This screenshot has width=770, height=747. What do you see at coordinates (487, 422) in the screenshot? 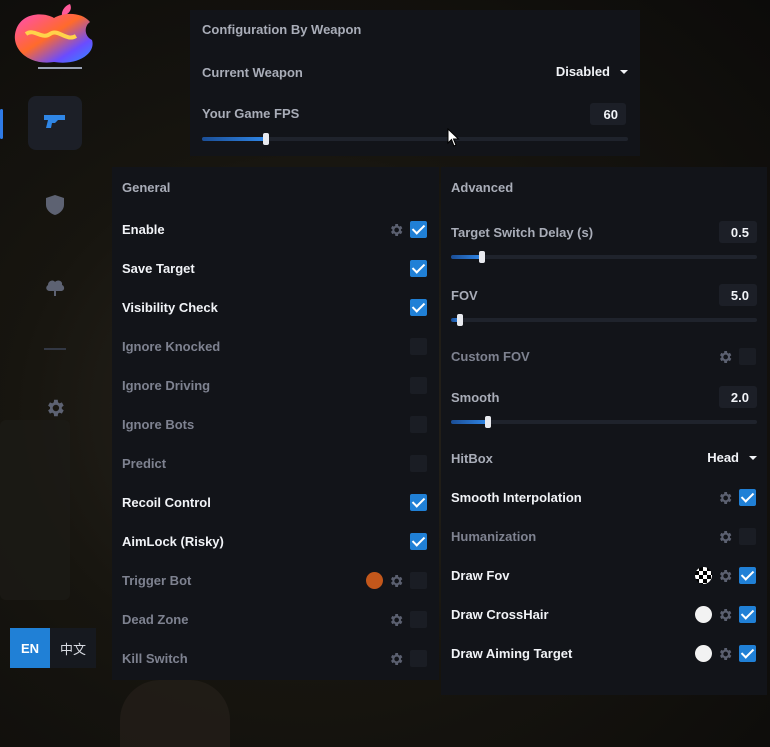
I see `smooth-slider-handle` at bounding box center [487, 422].